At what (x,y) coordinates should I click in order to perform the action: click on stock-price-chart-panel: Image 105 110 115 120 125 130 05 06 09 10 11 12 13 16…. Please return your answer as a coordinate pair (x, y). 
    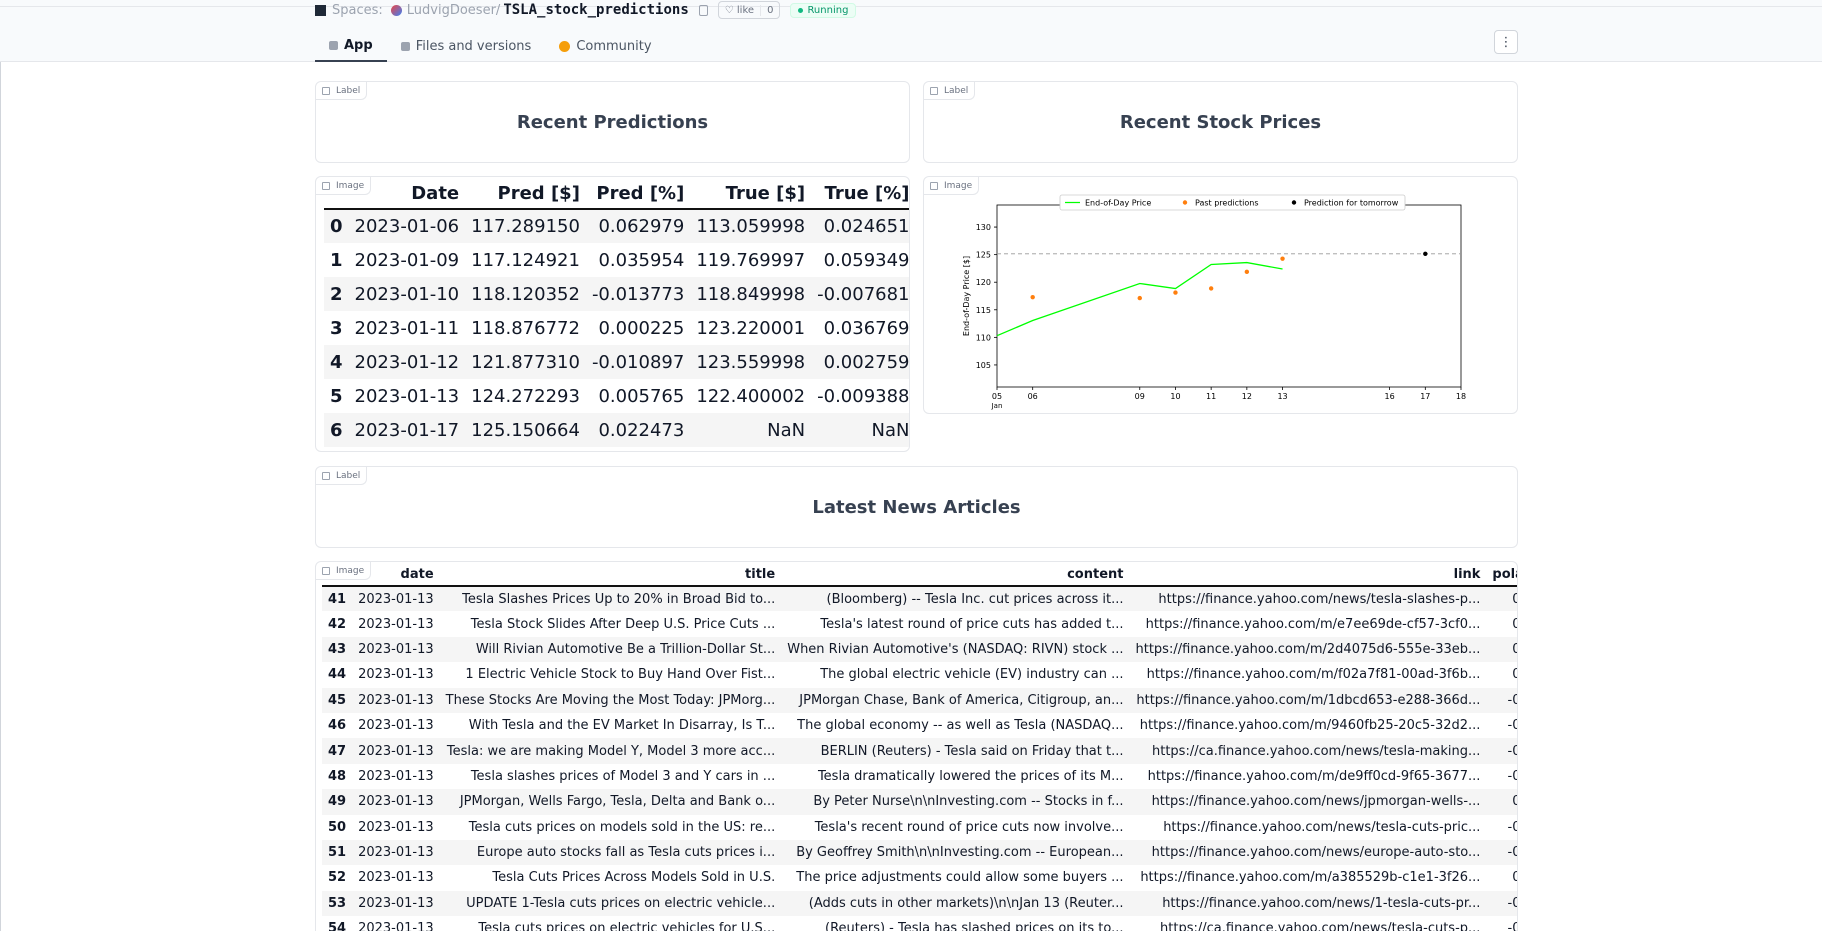
    Looking at the image, I should click on (1220, 295).